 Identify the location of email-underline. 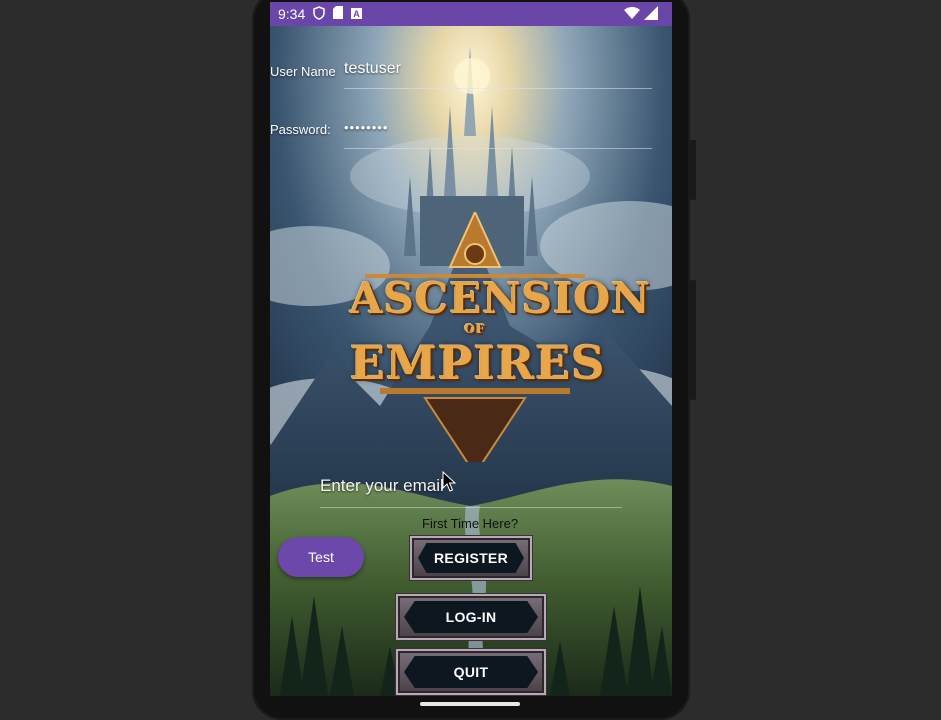
(471, 507).